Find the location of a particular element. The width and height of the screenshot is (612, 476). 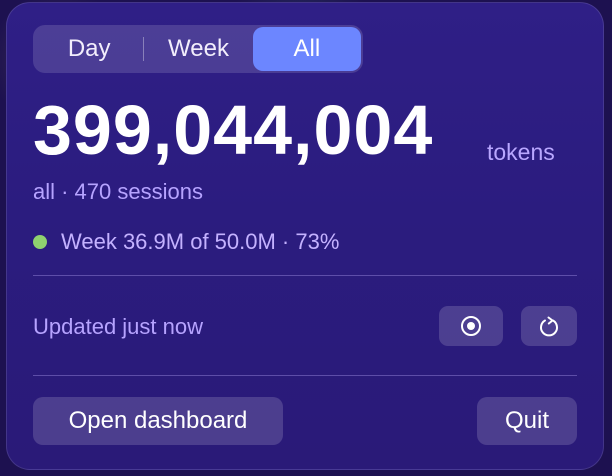

refresh-button is located at coordinates (549, 326).